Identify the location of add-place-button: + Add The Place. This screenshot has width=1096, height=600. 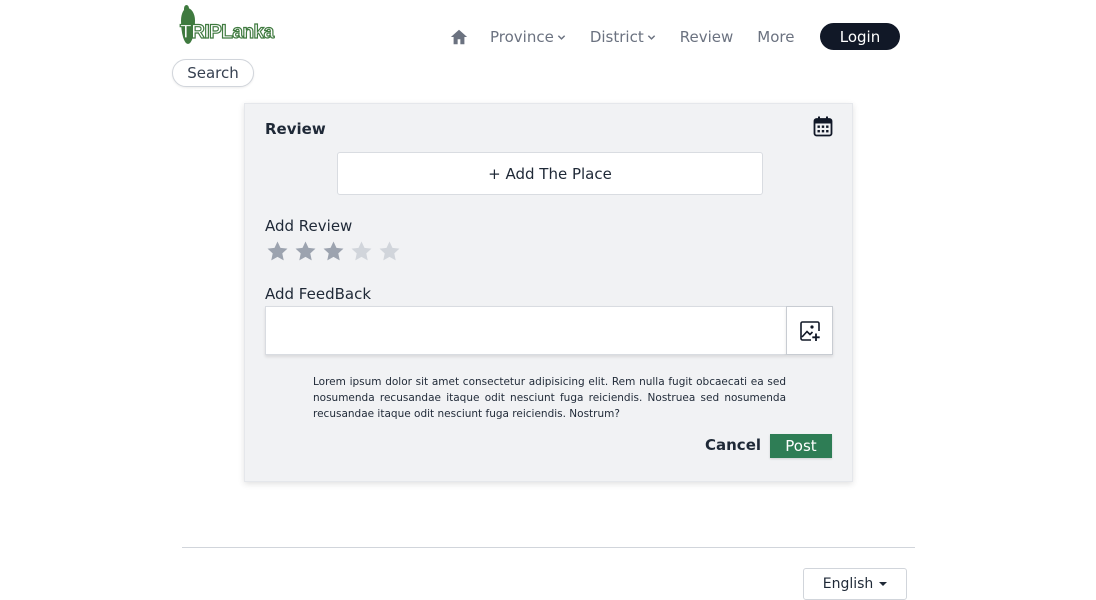
(550, 173).